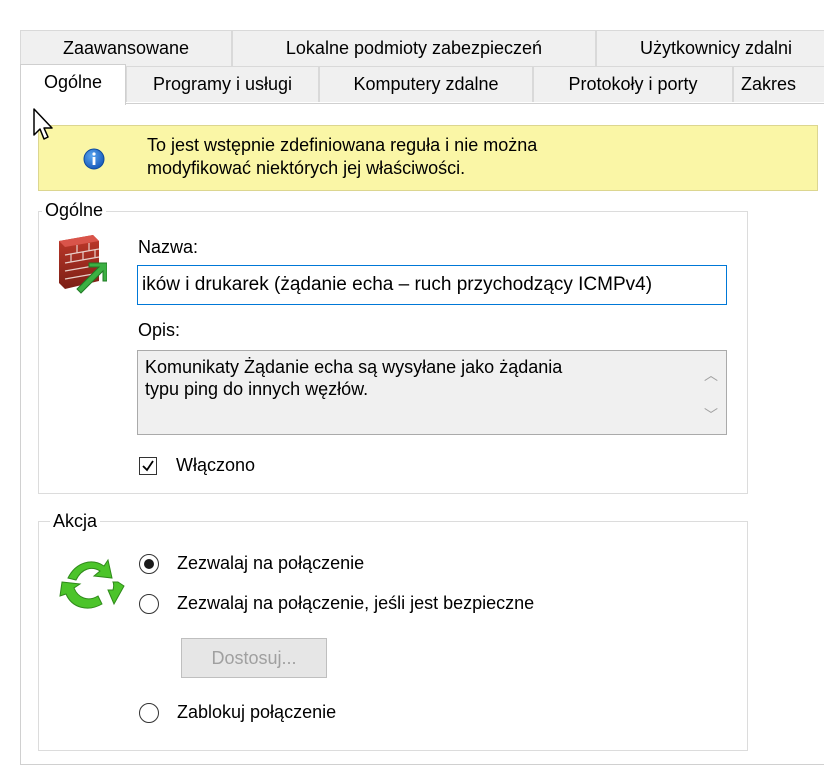 The image size is (824, 765). I want to click on allow-if-secure-radio, so click(149, 604).